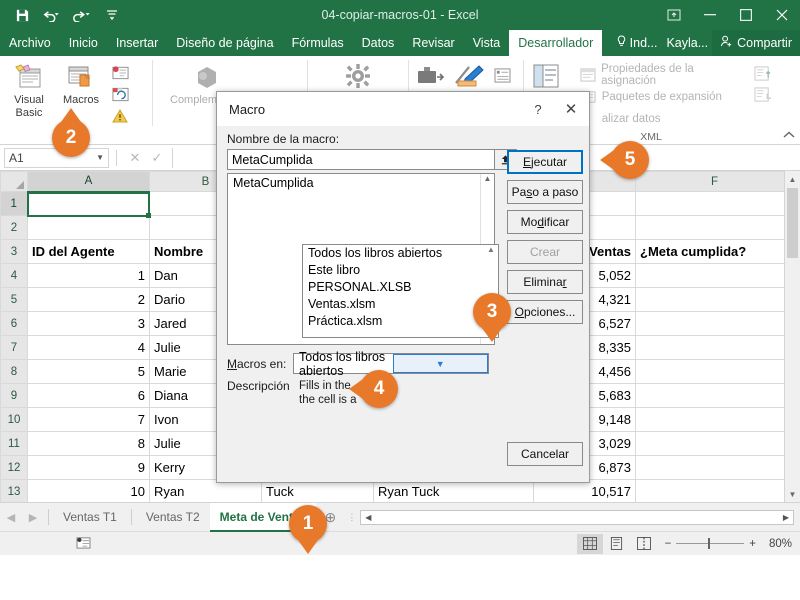  Describe the element at coordinates (120, 94) in the screenshot. I see `use-relative-references-button` at that location.